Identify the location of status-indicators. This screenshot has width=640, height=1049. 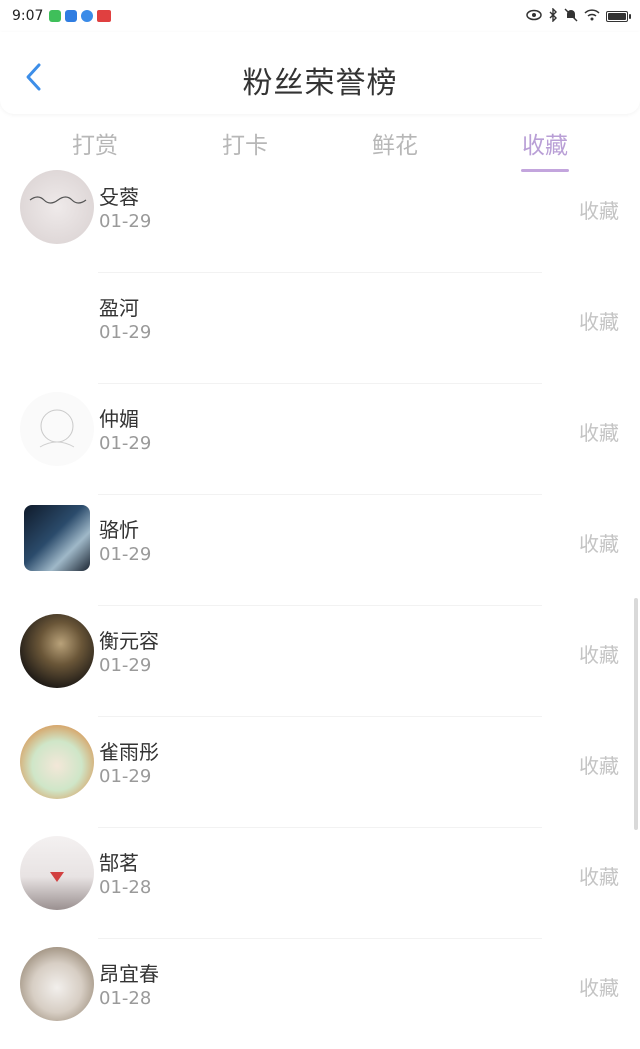
(578, 15).